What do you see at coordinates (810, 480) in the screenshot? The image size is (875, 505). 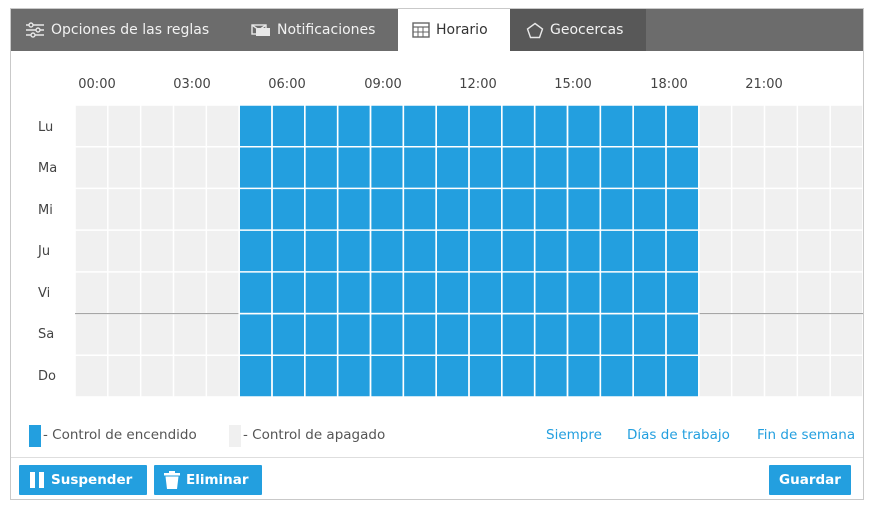 I see `save-button: Guardar` at bounding box center [810, 480].